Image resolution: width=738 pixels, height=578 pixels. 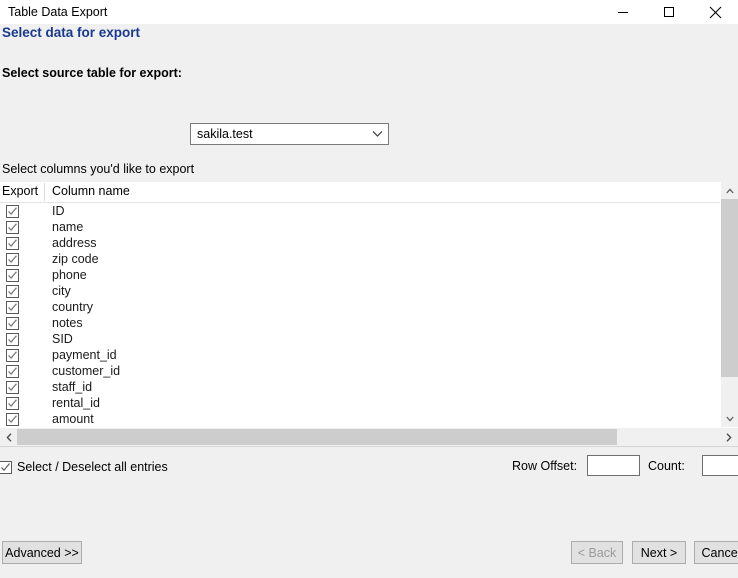 I want to click on table-row: notes, so click(x=360, y=323).